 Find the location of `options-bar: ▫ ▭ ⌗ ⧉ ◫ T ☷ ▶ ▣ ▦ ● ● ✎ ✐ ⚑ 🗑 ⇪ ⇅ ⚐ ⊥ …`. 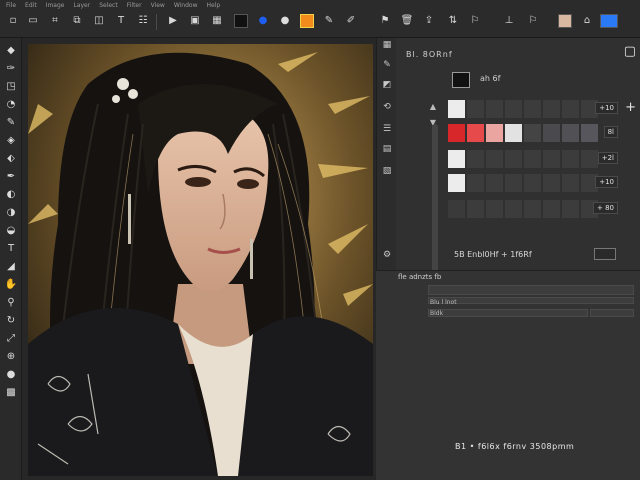

options-bar: ▫ ▭ ⌗ ⧉ ◫ T ☷ ▶ ▣ ▦ ● ● ✎ ✐ ⚑ 🗑 ⇪ ⇅ ⚐ ⊥ … is located at coordinates (320, 23).